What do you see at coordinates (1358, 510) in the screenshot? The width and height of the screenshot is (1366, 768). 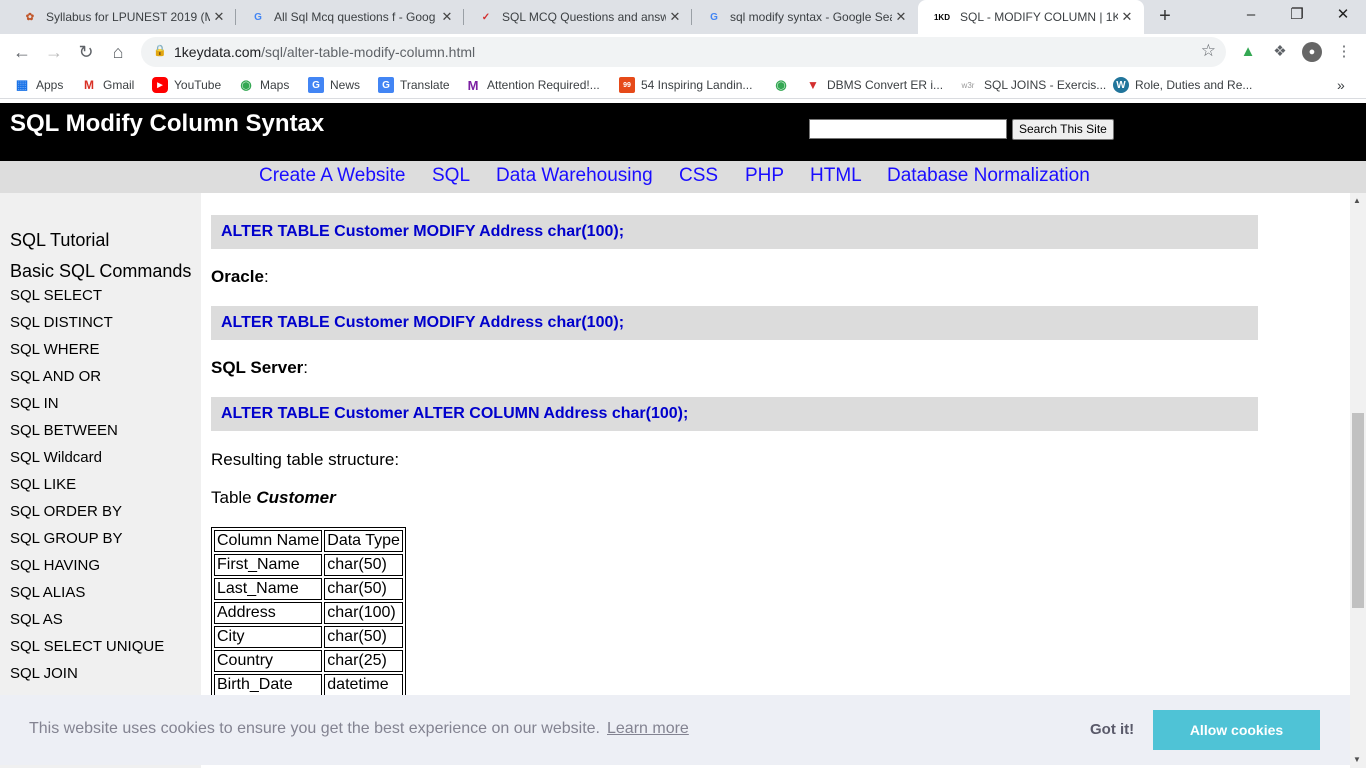 I see `scrollbar-thumb` at bounding box center [1358, 510].